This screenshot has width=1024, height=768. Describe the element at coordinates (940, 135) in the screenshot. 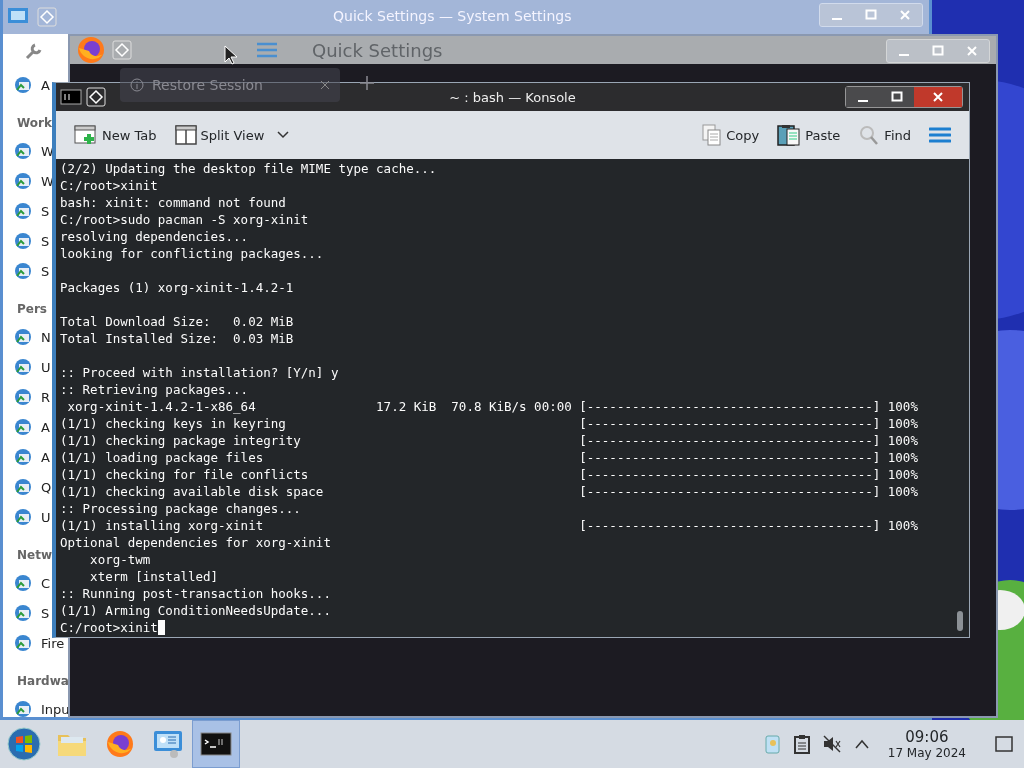

I see `menu-icon` at that location.